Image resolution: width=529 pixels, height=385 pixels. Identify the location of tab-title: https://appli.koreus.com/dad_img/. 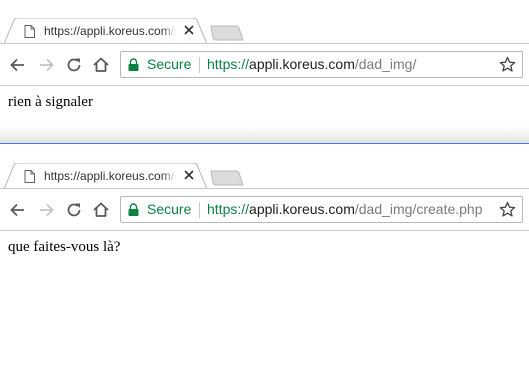
(110, 31).